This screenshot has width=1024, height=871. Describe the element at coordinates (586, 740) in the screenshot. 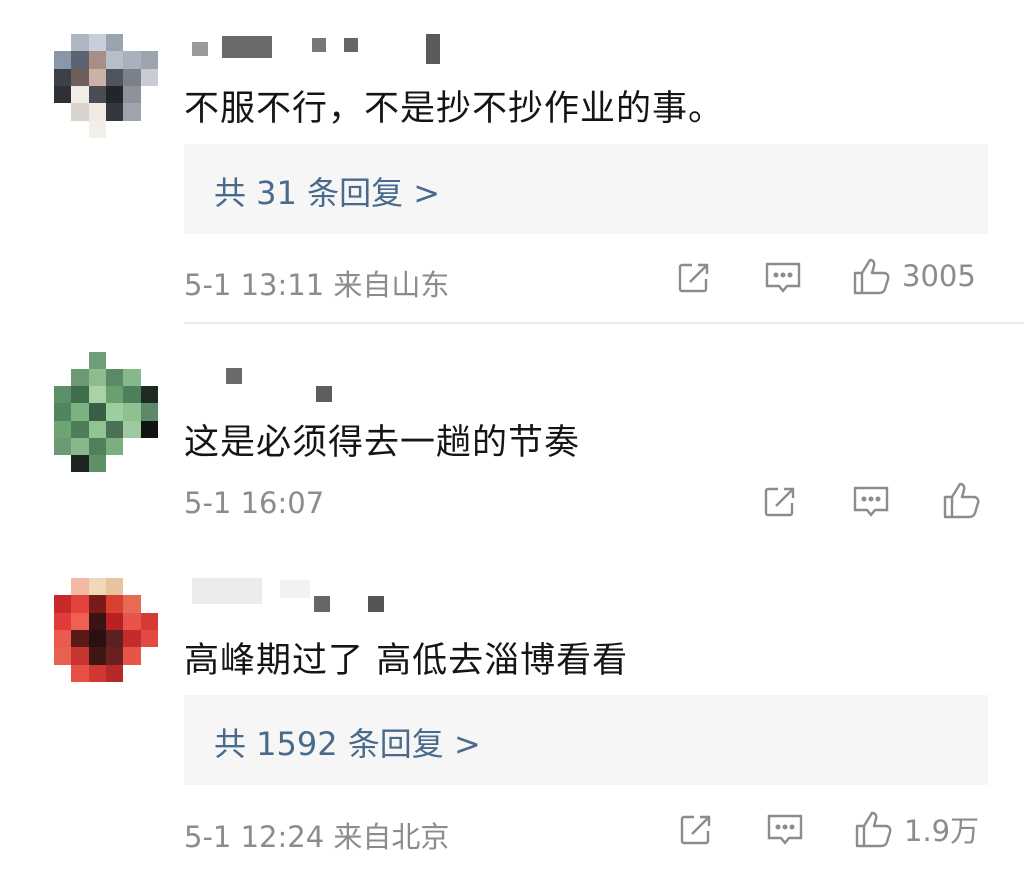

I see `reply-summary: 共 1592 条回复 >` at that location.